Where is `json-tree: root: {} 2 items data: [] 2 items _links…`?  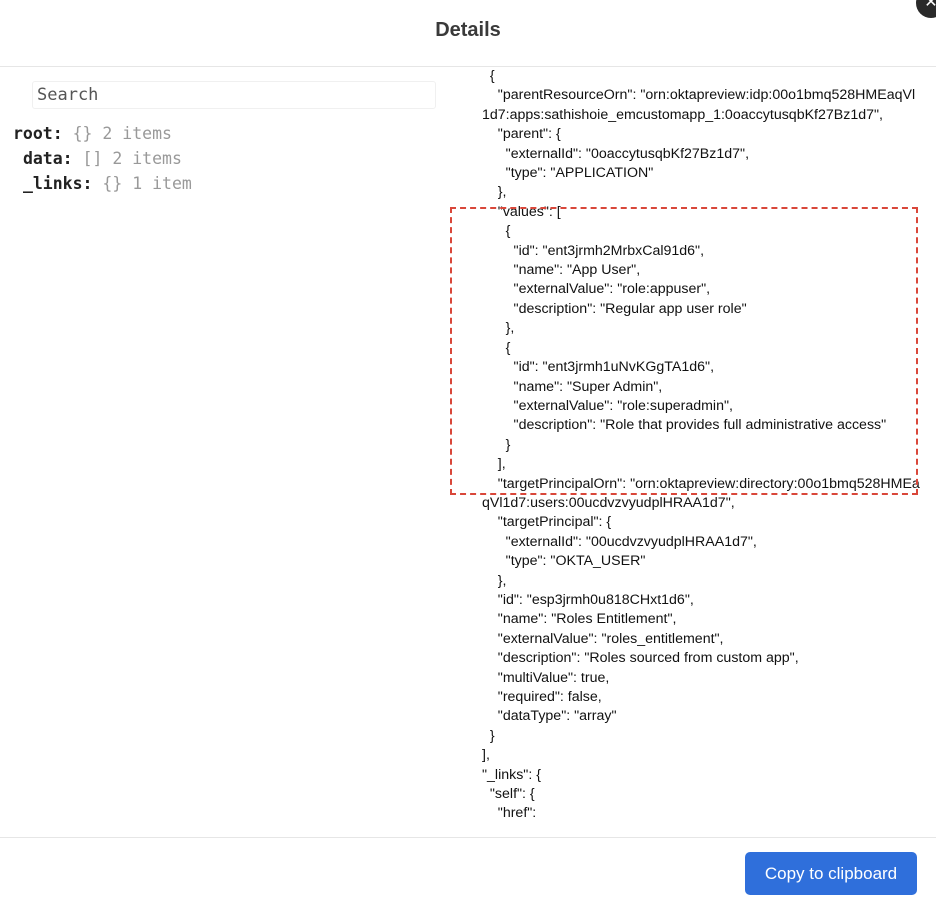
json-tree: root: {} 2 items data: [] 2 items _links… is located at coordinates (102, 158).